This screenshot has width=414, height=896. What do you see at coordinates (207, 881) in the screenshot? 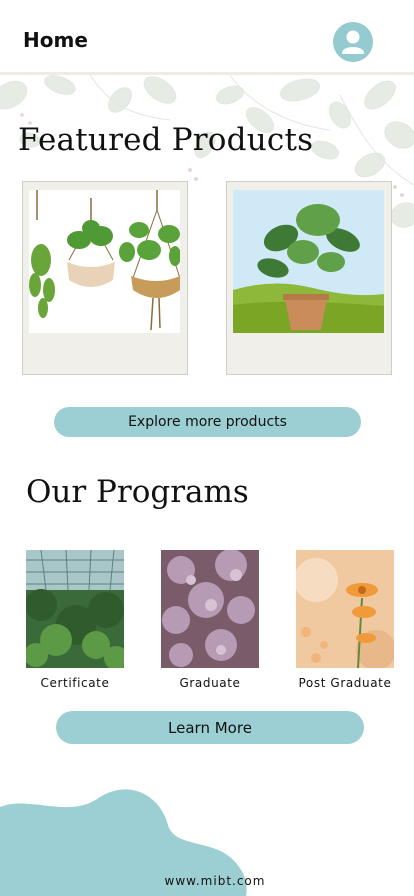
I see `footer-website-link: www.mibt.com` at bounding box center [207, 881].